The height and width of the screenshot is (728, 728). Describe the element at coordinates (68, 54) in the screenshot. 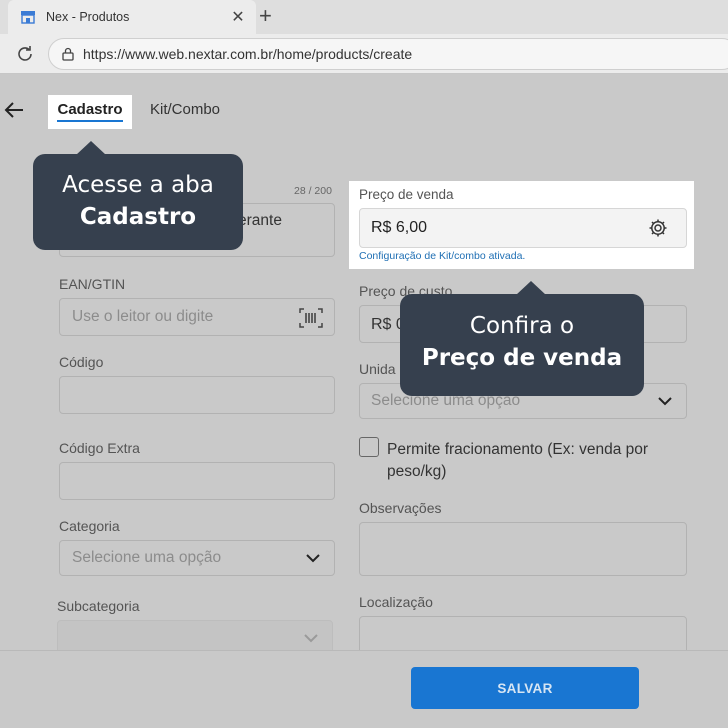

I see `lock-icon` at that location.